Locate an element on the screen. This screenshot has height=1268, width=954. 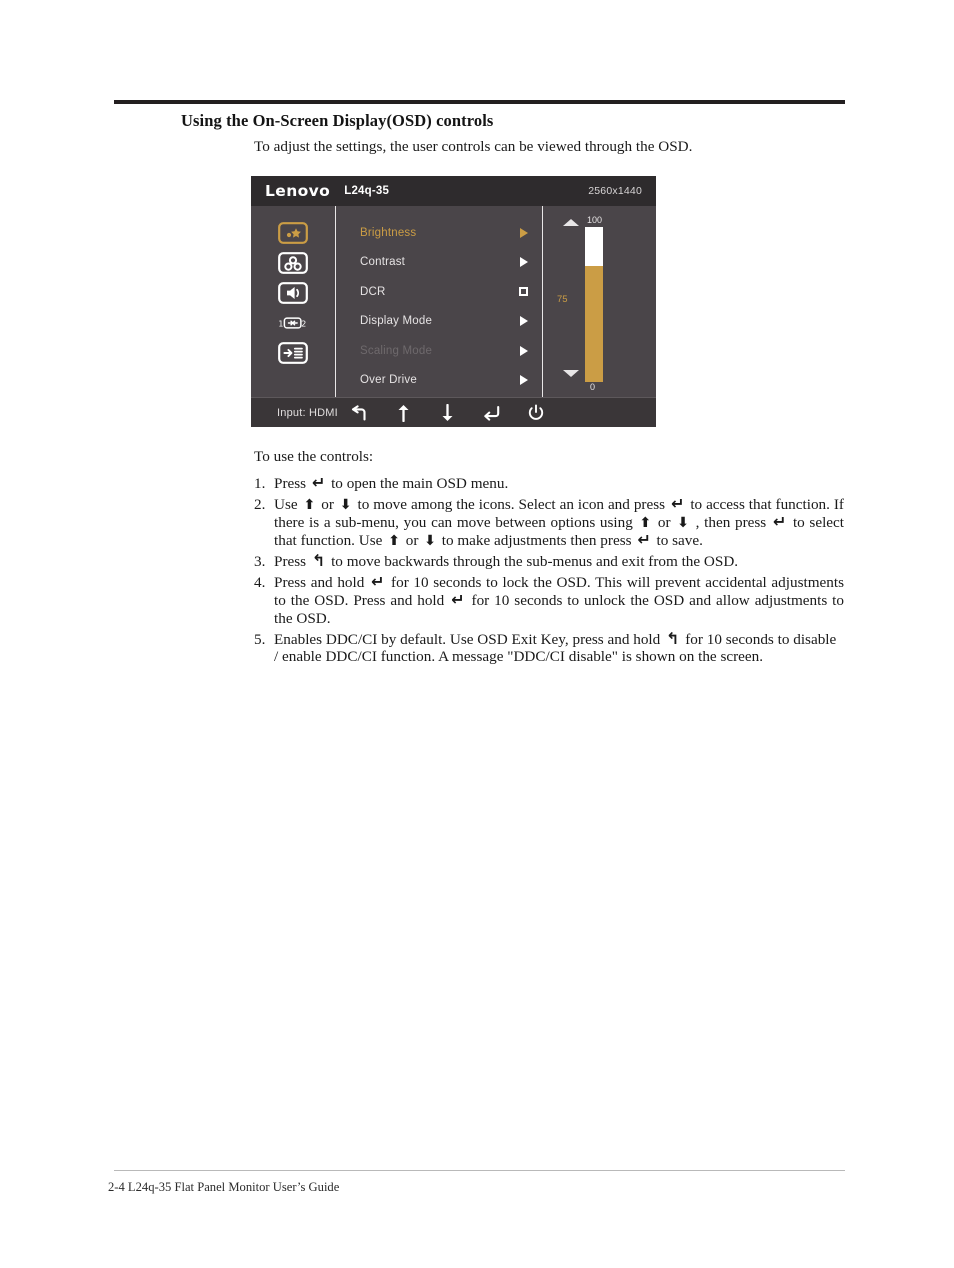
back-button is located at coordinates (360, 412).